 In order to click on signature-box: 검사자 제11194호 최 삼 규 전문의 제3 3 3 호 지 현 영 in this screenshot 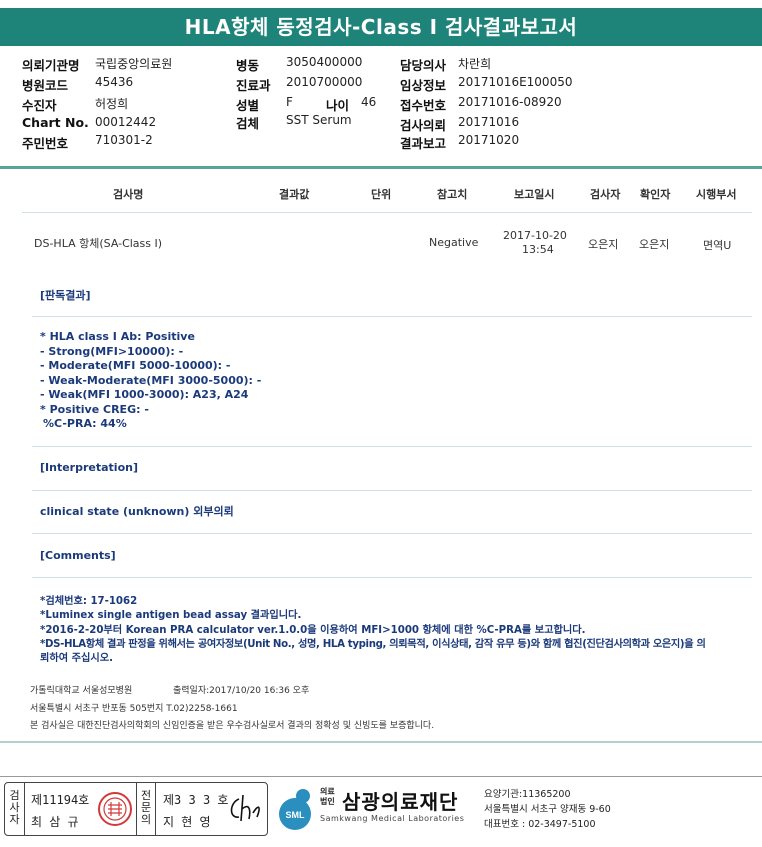, I will do `click(136, 809)`.